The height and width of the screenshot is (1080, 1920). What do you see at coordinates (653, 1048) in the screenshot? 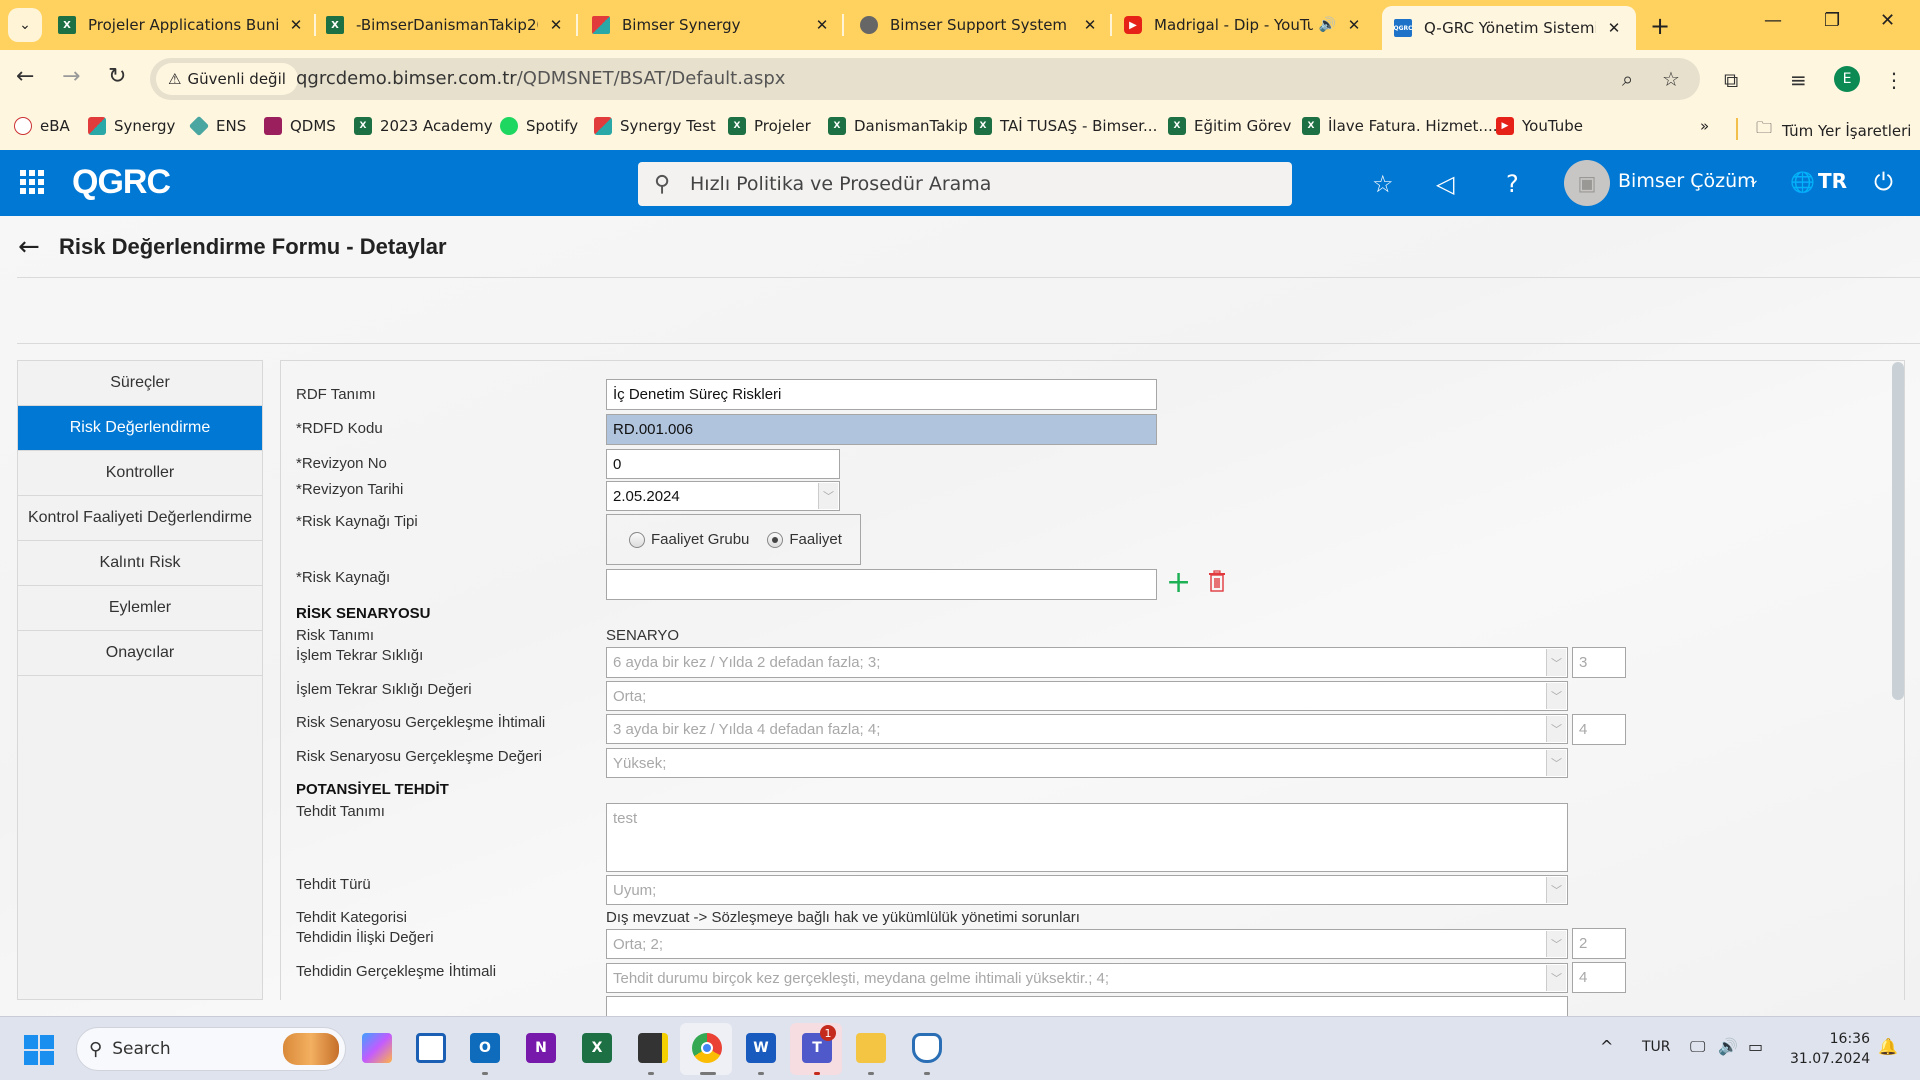
I see `notes-icon` at bounding box center [653, 1048].